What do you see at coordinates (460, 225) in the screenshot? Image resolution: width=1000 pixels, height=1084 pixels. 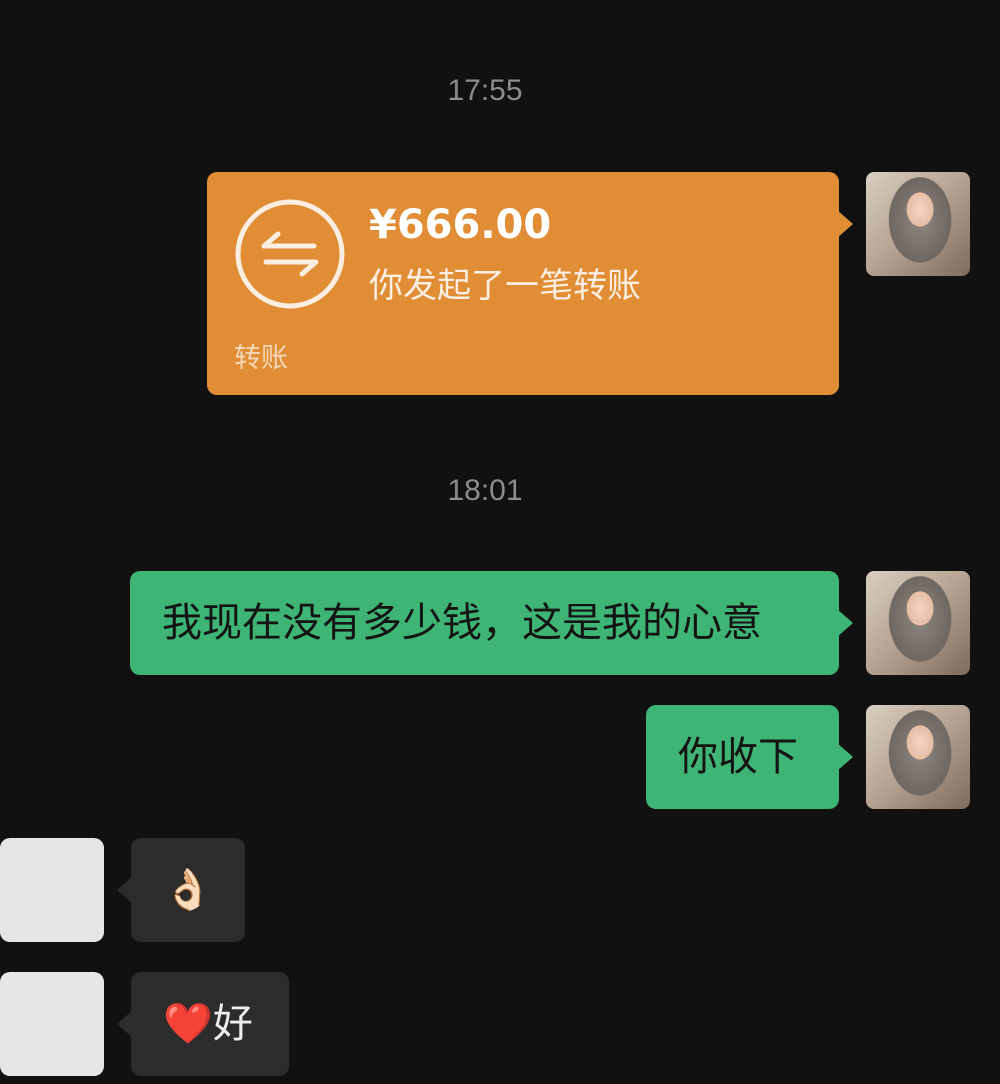 I see `transfer-amount: ¥666.00` at bounding box center [460, 225].